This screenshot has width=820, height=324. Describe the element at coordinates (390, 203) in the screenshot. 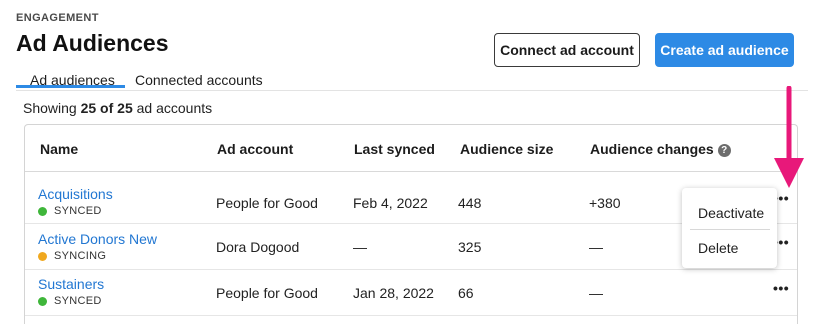

I see `last-synced-cell: Feb 4, 2022` at that location.